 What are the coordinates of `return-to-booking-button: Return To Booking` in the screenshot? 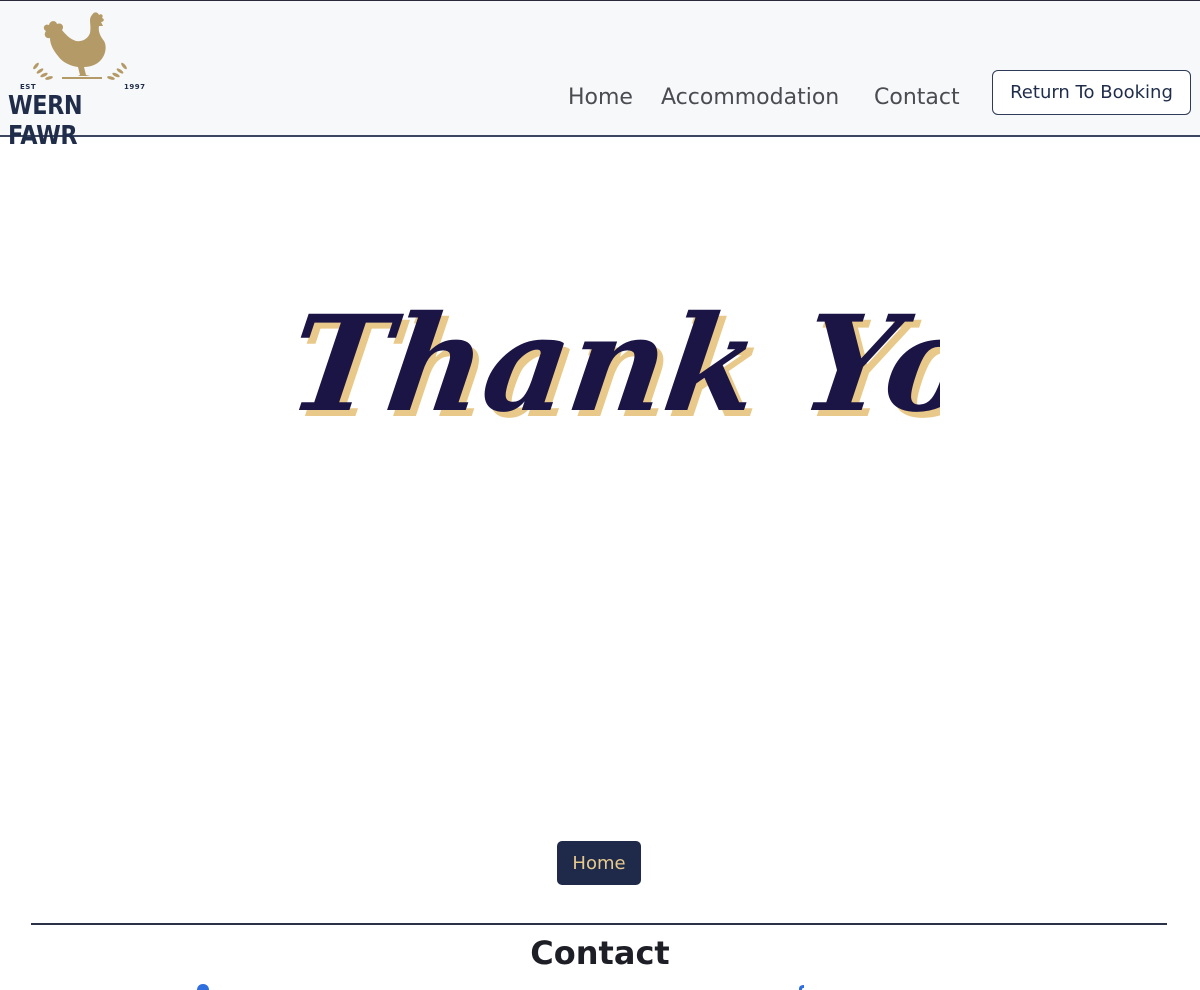 It's located at (1091, 92).